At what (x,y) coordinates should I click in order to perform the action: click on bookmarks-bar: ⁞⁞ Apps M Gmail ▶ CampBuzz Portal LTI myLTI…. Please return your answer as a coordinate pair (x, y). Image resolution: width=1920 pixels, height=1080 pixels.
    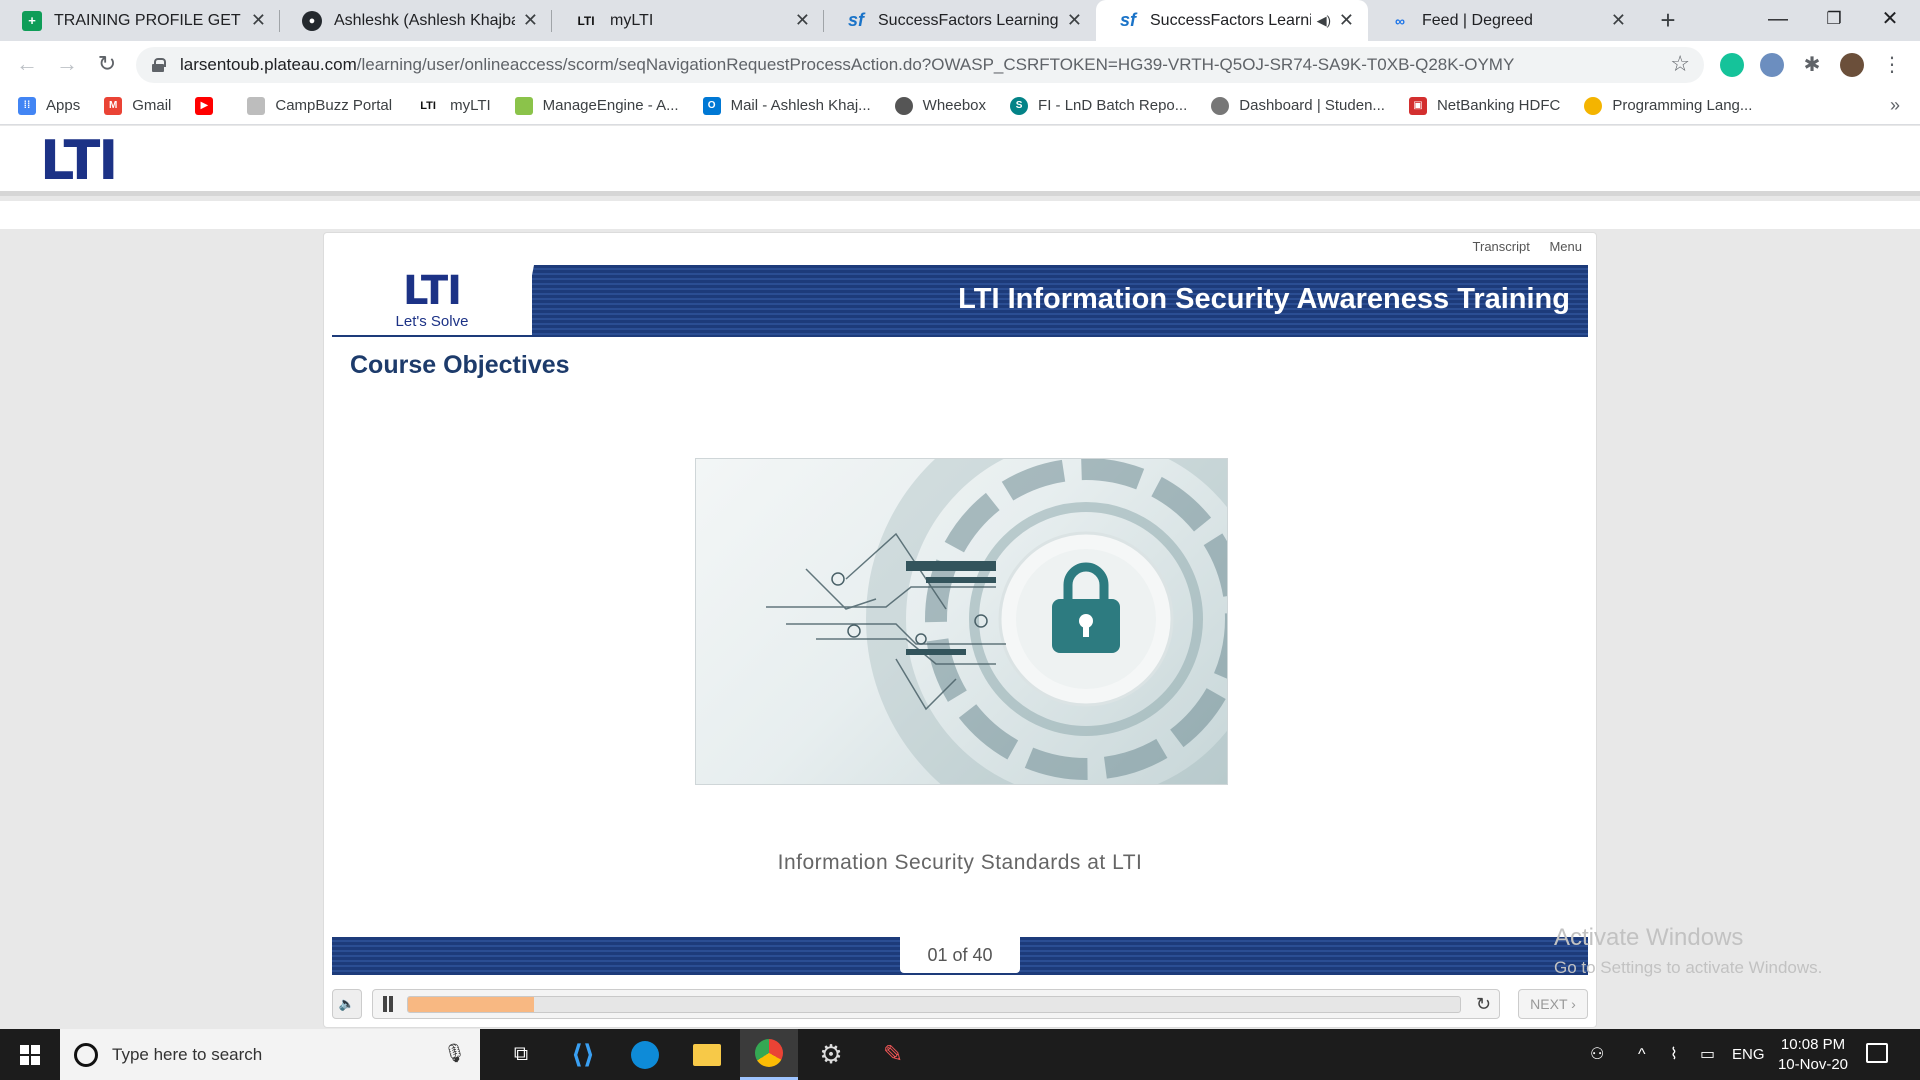
    Looking at the image, I should click on (960, 106).